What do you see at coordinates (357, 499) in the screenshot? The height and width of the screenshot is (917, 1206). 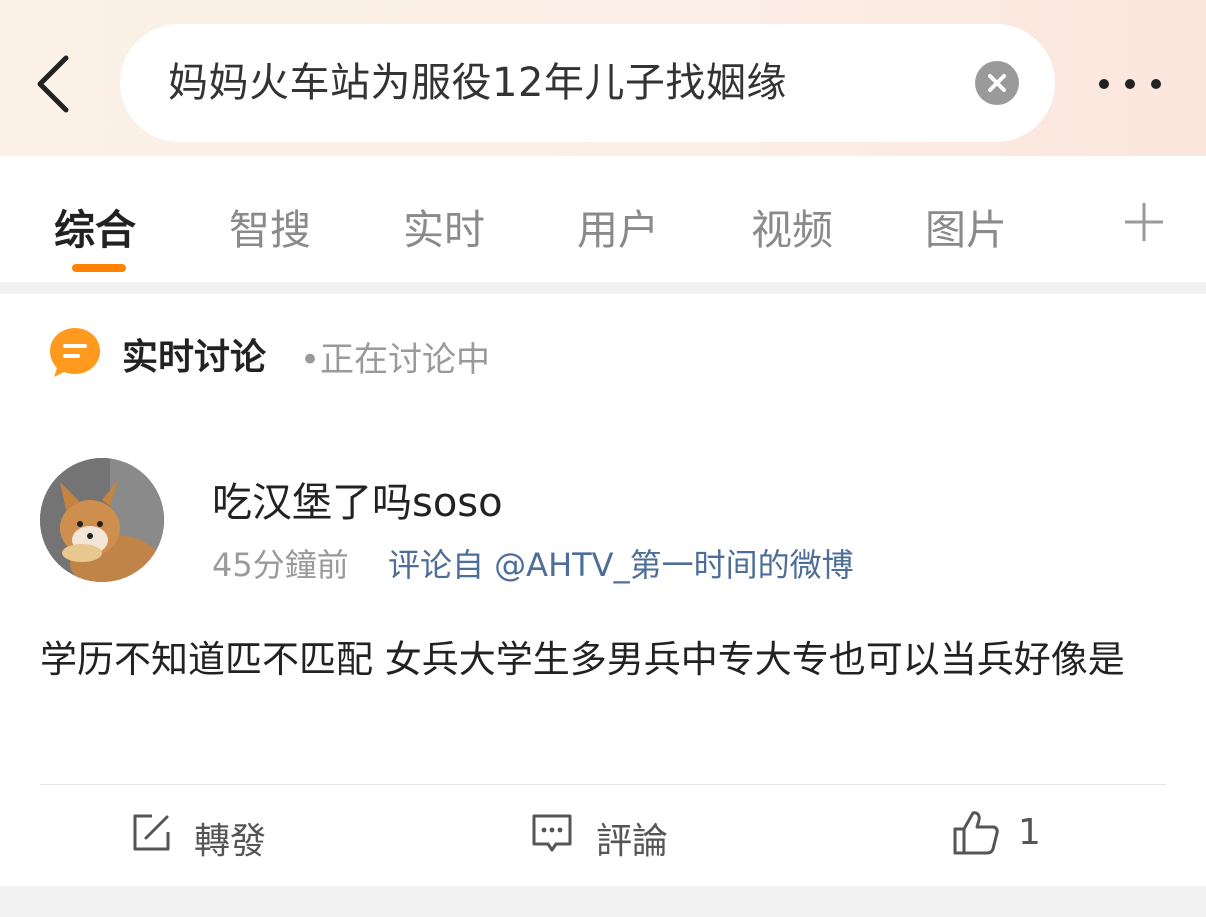 I see `username: 吃汉堡了吗soso` at bounding box center [357, 499].